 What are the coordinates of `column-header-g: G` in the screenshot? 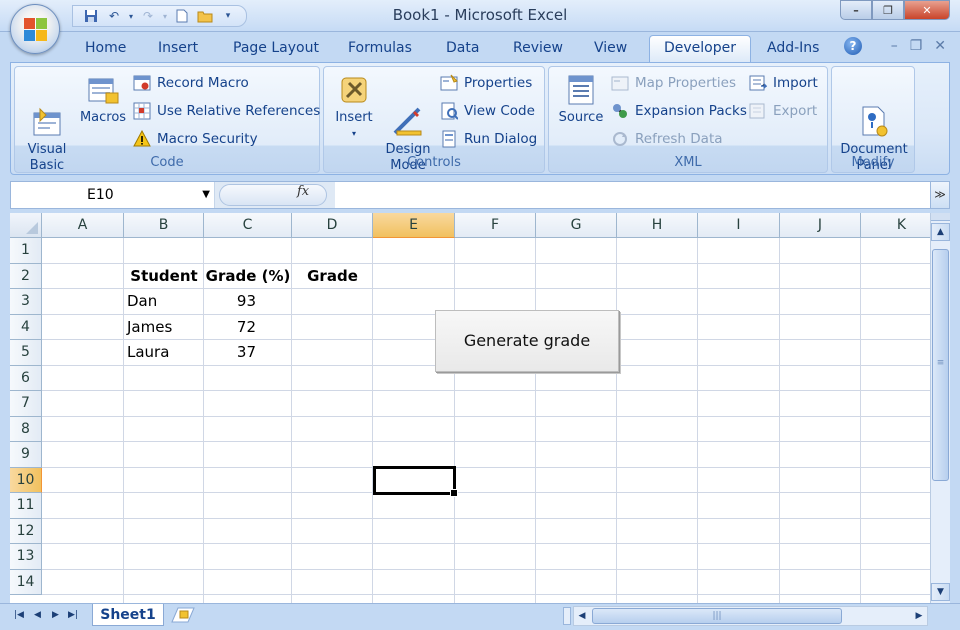 It's located at (576, 225).